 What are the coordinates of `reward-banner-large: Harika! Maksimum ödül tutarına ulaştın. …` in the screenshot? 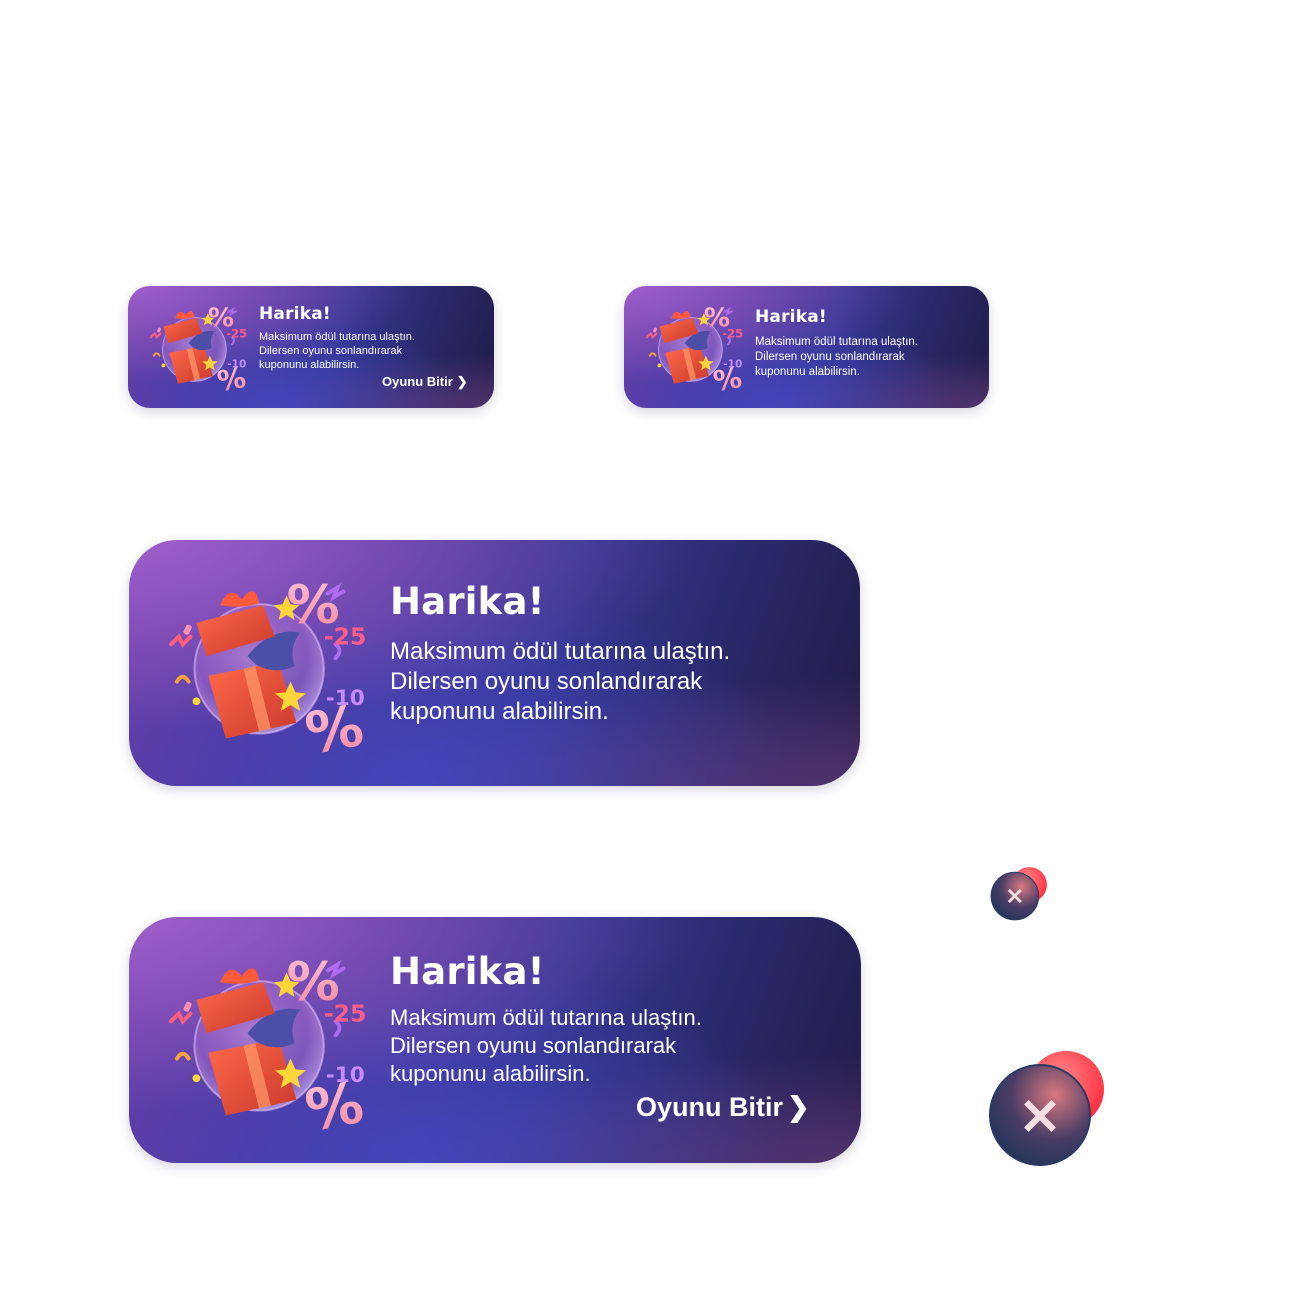 It's located at (494, 663).